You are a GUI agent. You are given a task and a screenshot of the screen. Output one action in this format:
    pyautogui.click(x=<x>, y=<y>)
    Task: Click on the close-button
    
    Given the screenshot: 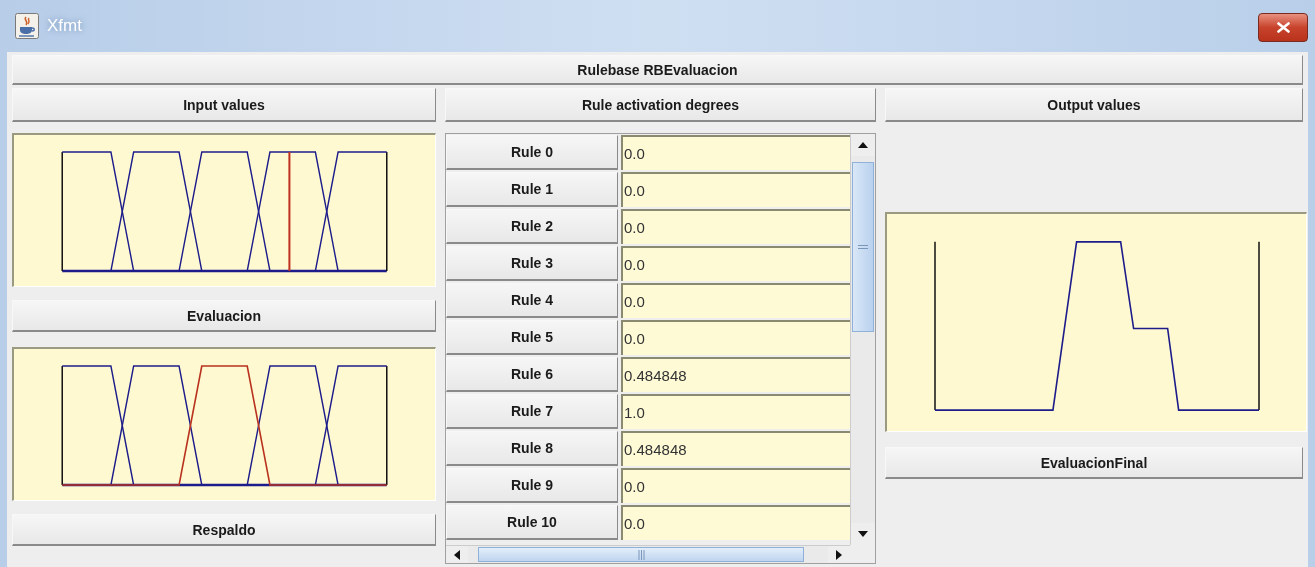 What is the action you would take?
    pyautogui.click(x=1283, y=27)
    